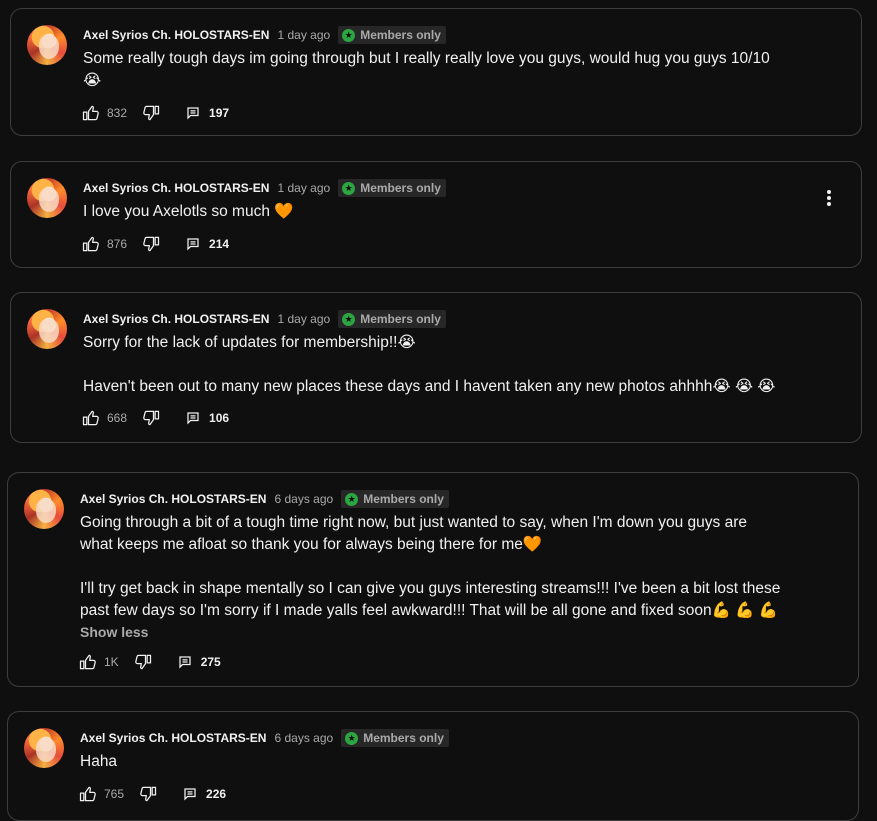  Describe the element at coordinates (829, 198) in the screenshot. I see `more-vert-icon` at that location.